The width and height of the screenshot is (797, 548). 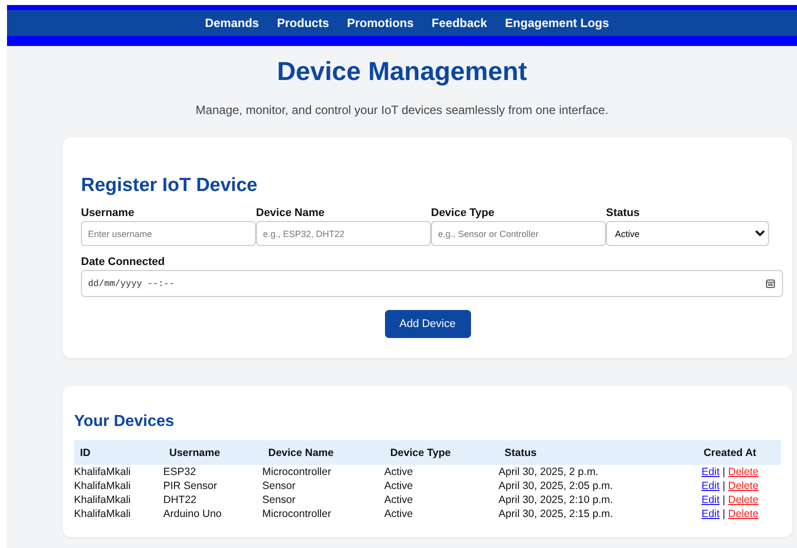 What do you see at coordinates (125, 422) in the screenshot?
I see `devices-title: Your Devices` at bounding box center [125, 422].